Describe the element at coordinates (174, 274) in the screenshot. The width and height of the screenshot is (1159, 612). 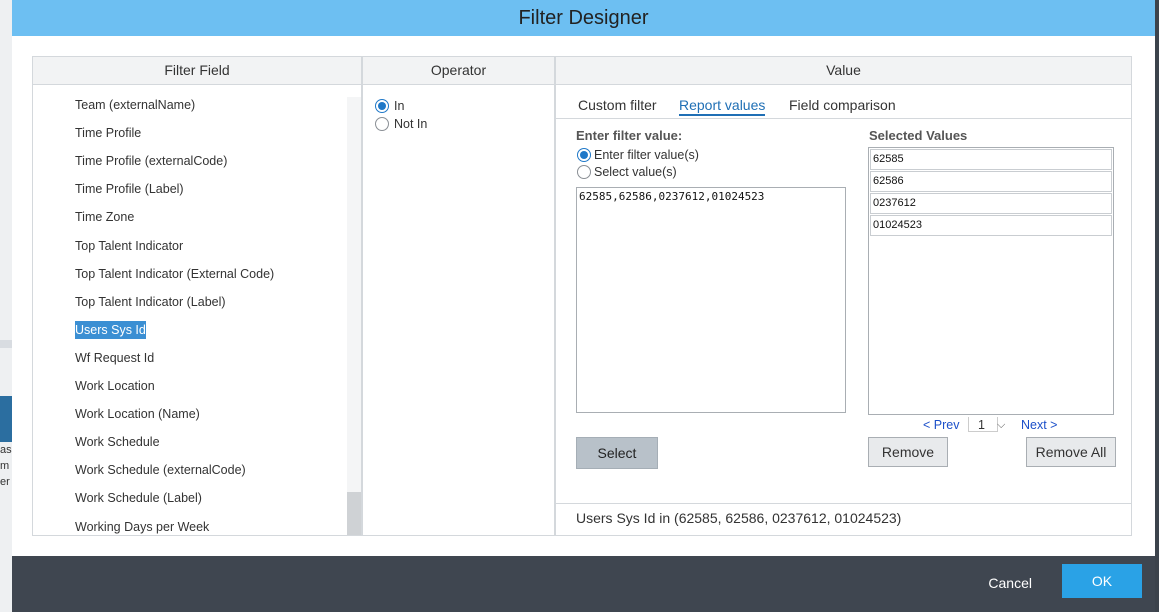
I see `filter-field-item: Top Talent Indicator (External Code)` at that location.